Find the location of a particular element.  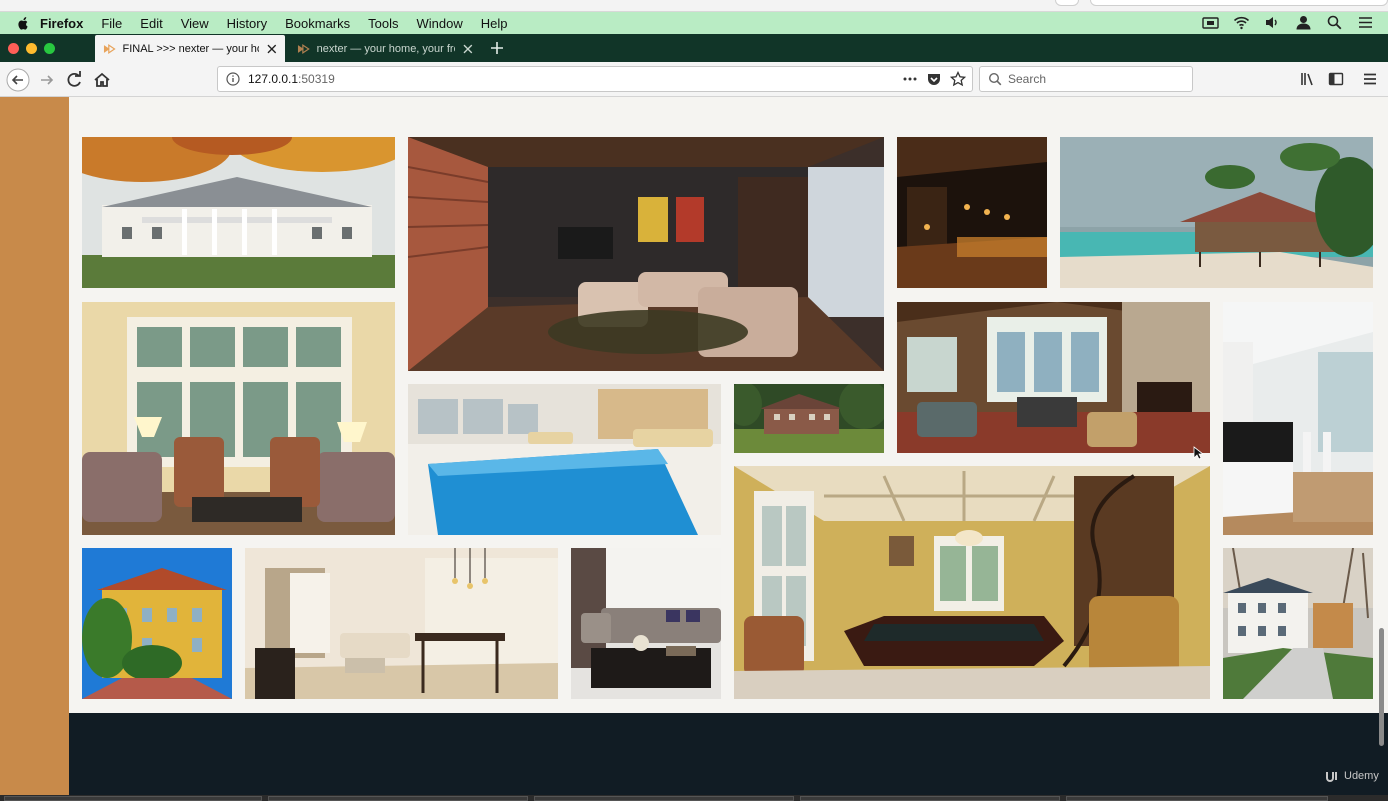

screen-record-icon is located at coordinates (1210, 22).